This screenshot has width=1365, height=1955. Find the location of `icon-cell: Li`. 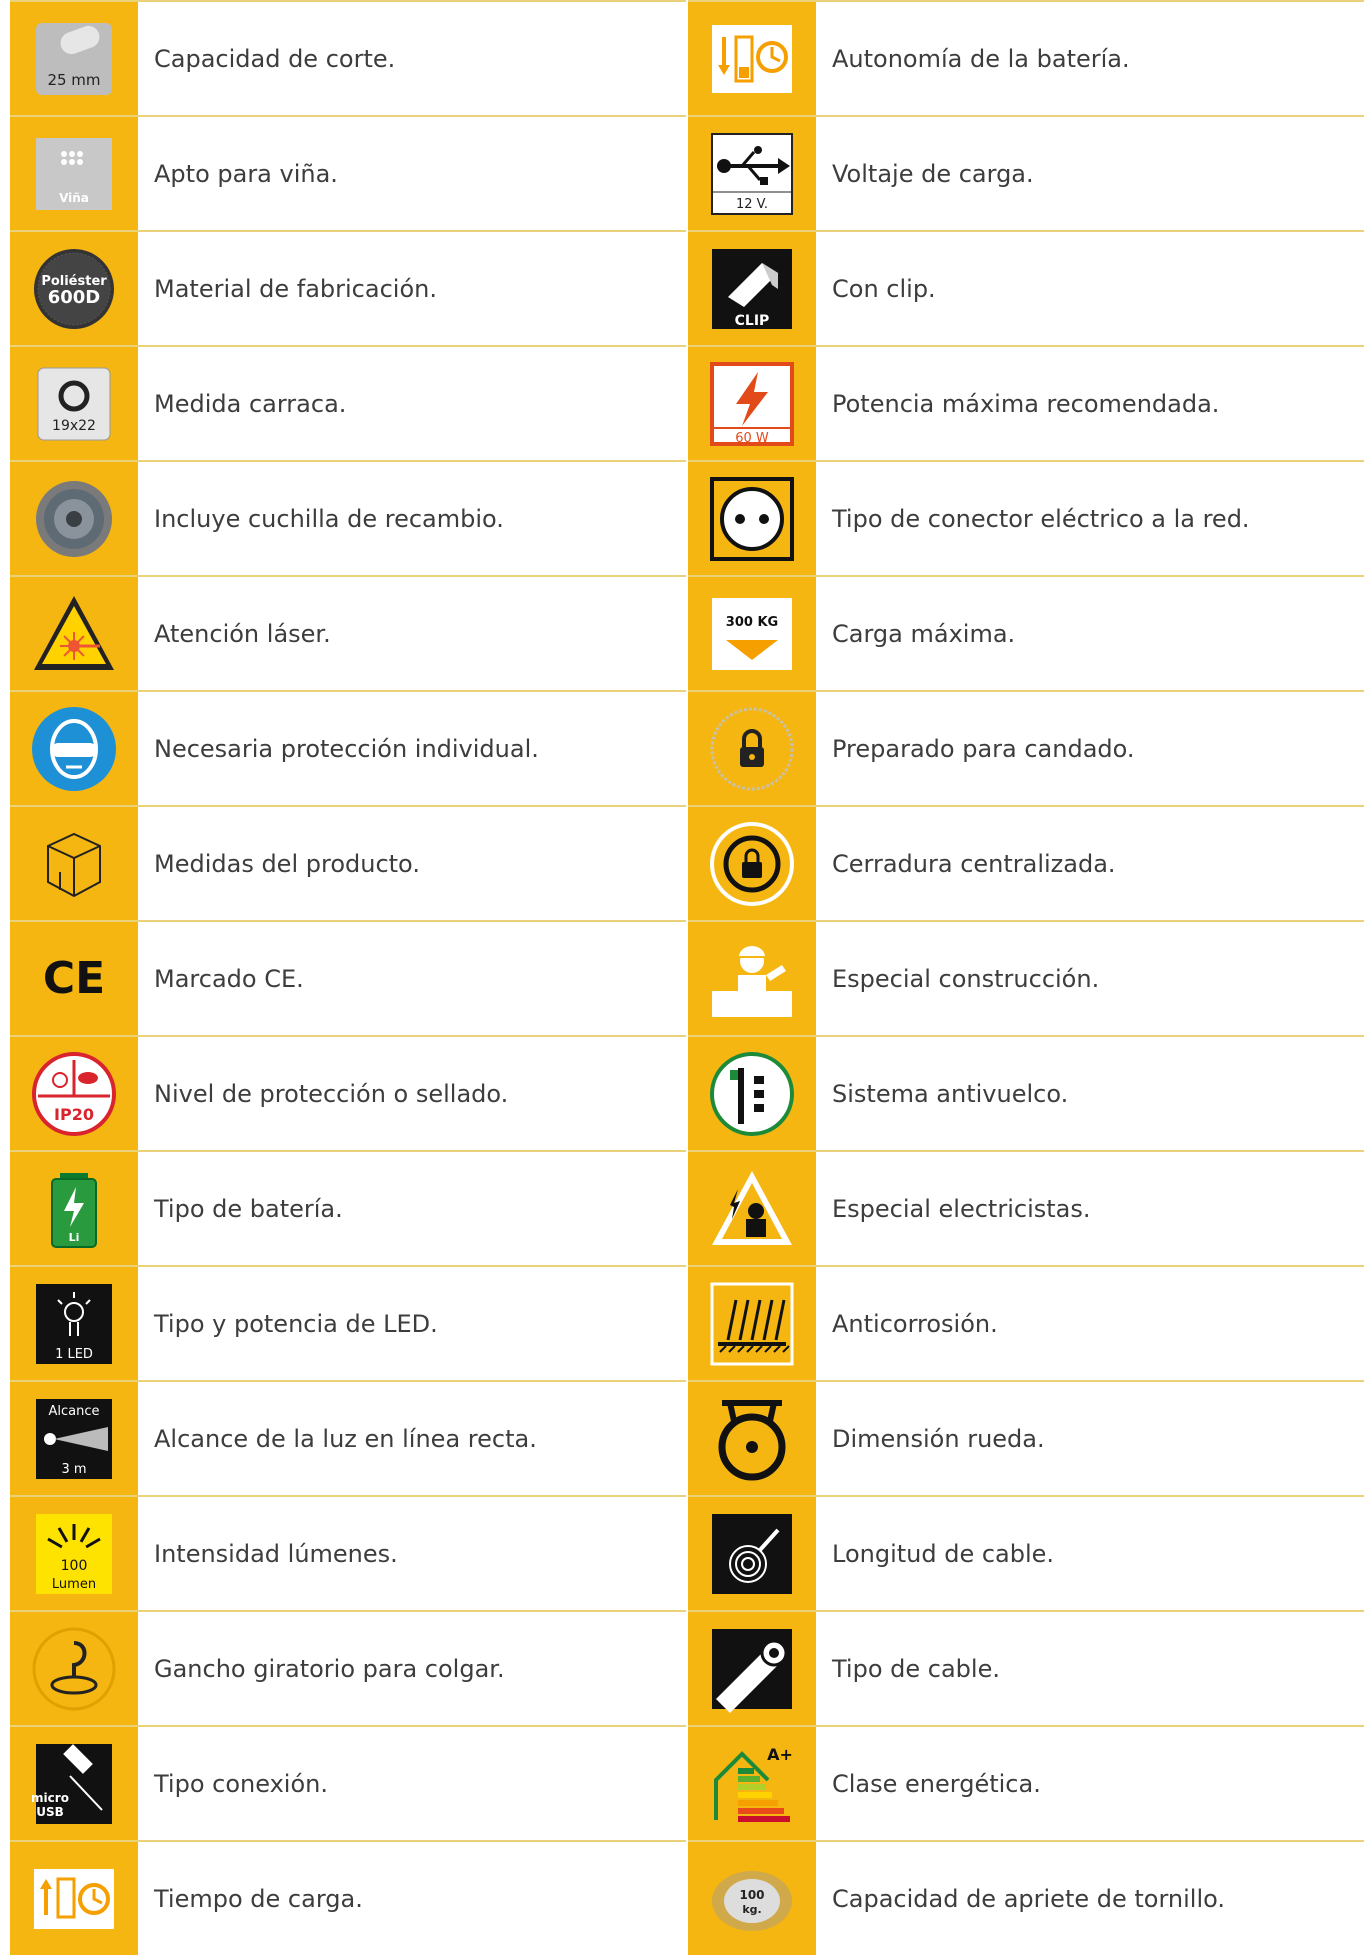

icon-cell: Li is located at coordinates (74, 1208).